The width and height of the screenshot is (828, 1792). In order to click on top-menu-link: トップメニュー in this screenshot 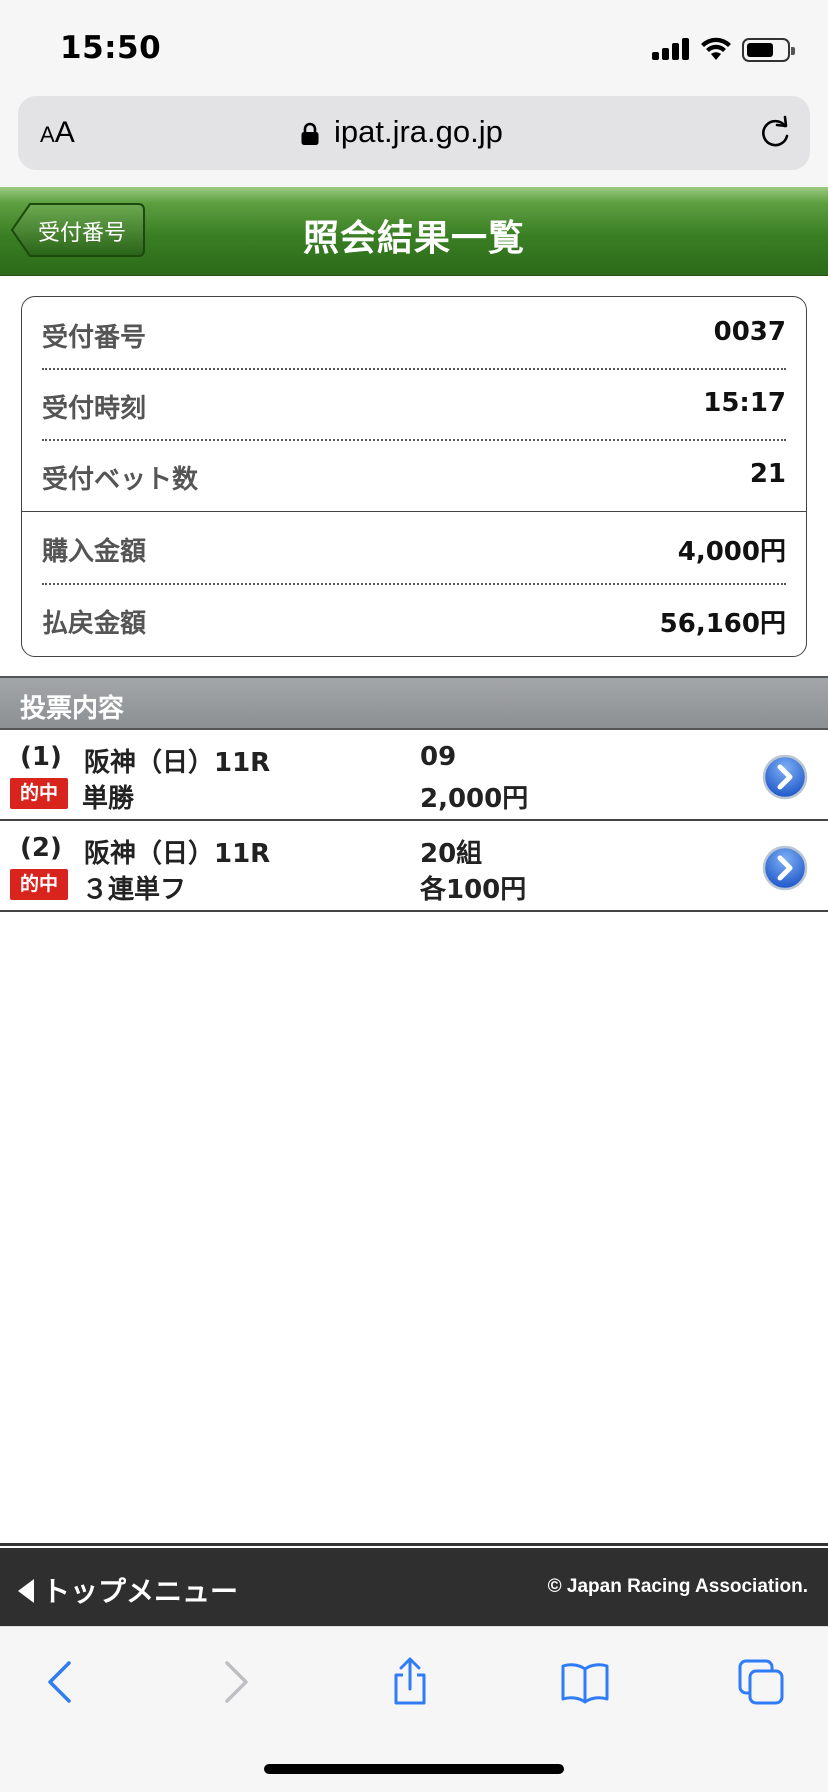, I will do `click(128, 1590)`.